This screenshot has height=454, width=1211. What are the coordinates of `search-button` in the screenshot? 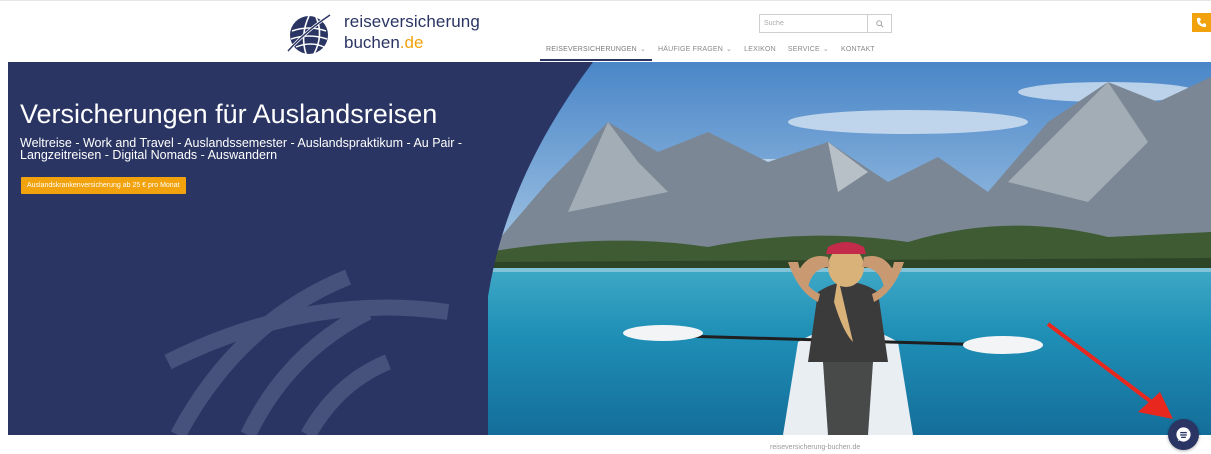 It's located at (879, 23).